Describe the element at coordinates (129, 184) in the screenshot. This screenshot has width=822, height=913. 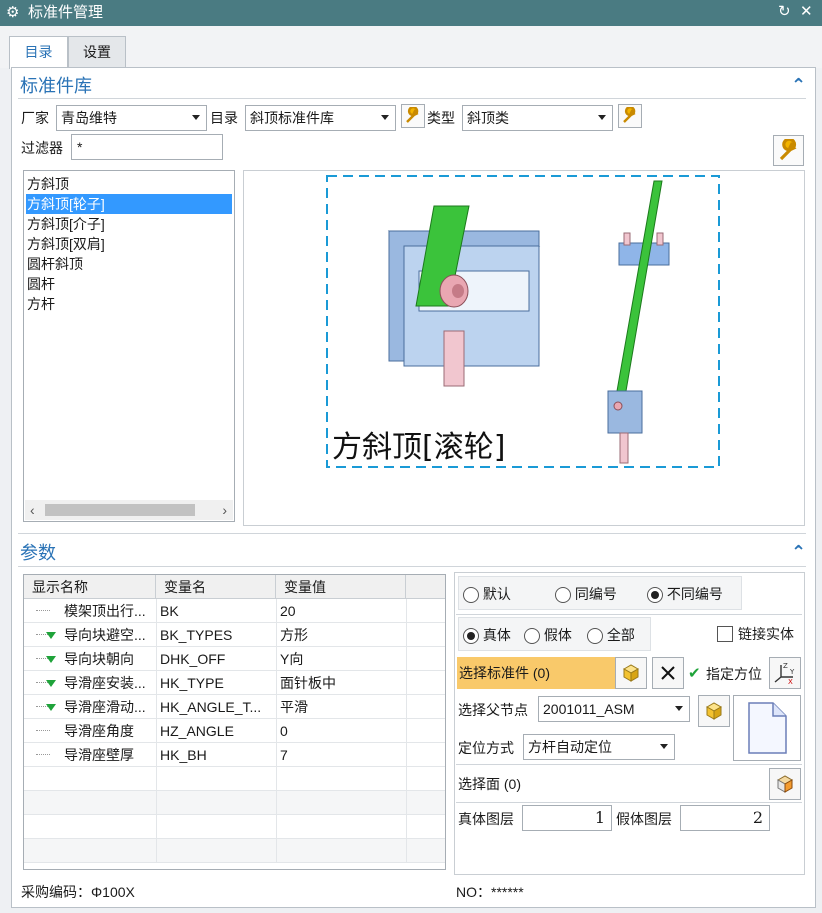
I see `list-item: 方斜顶` at that location.